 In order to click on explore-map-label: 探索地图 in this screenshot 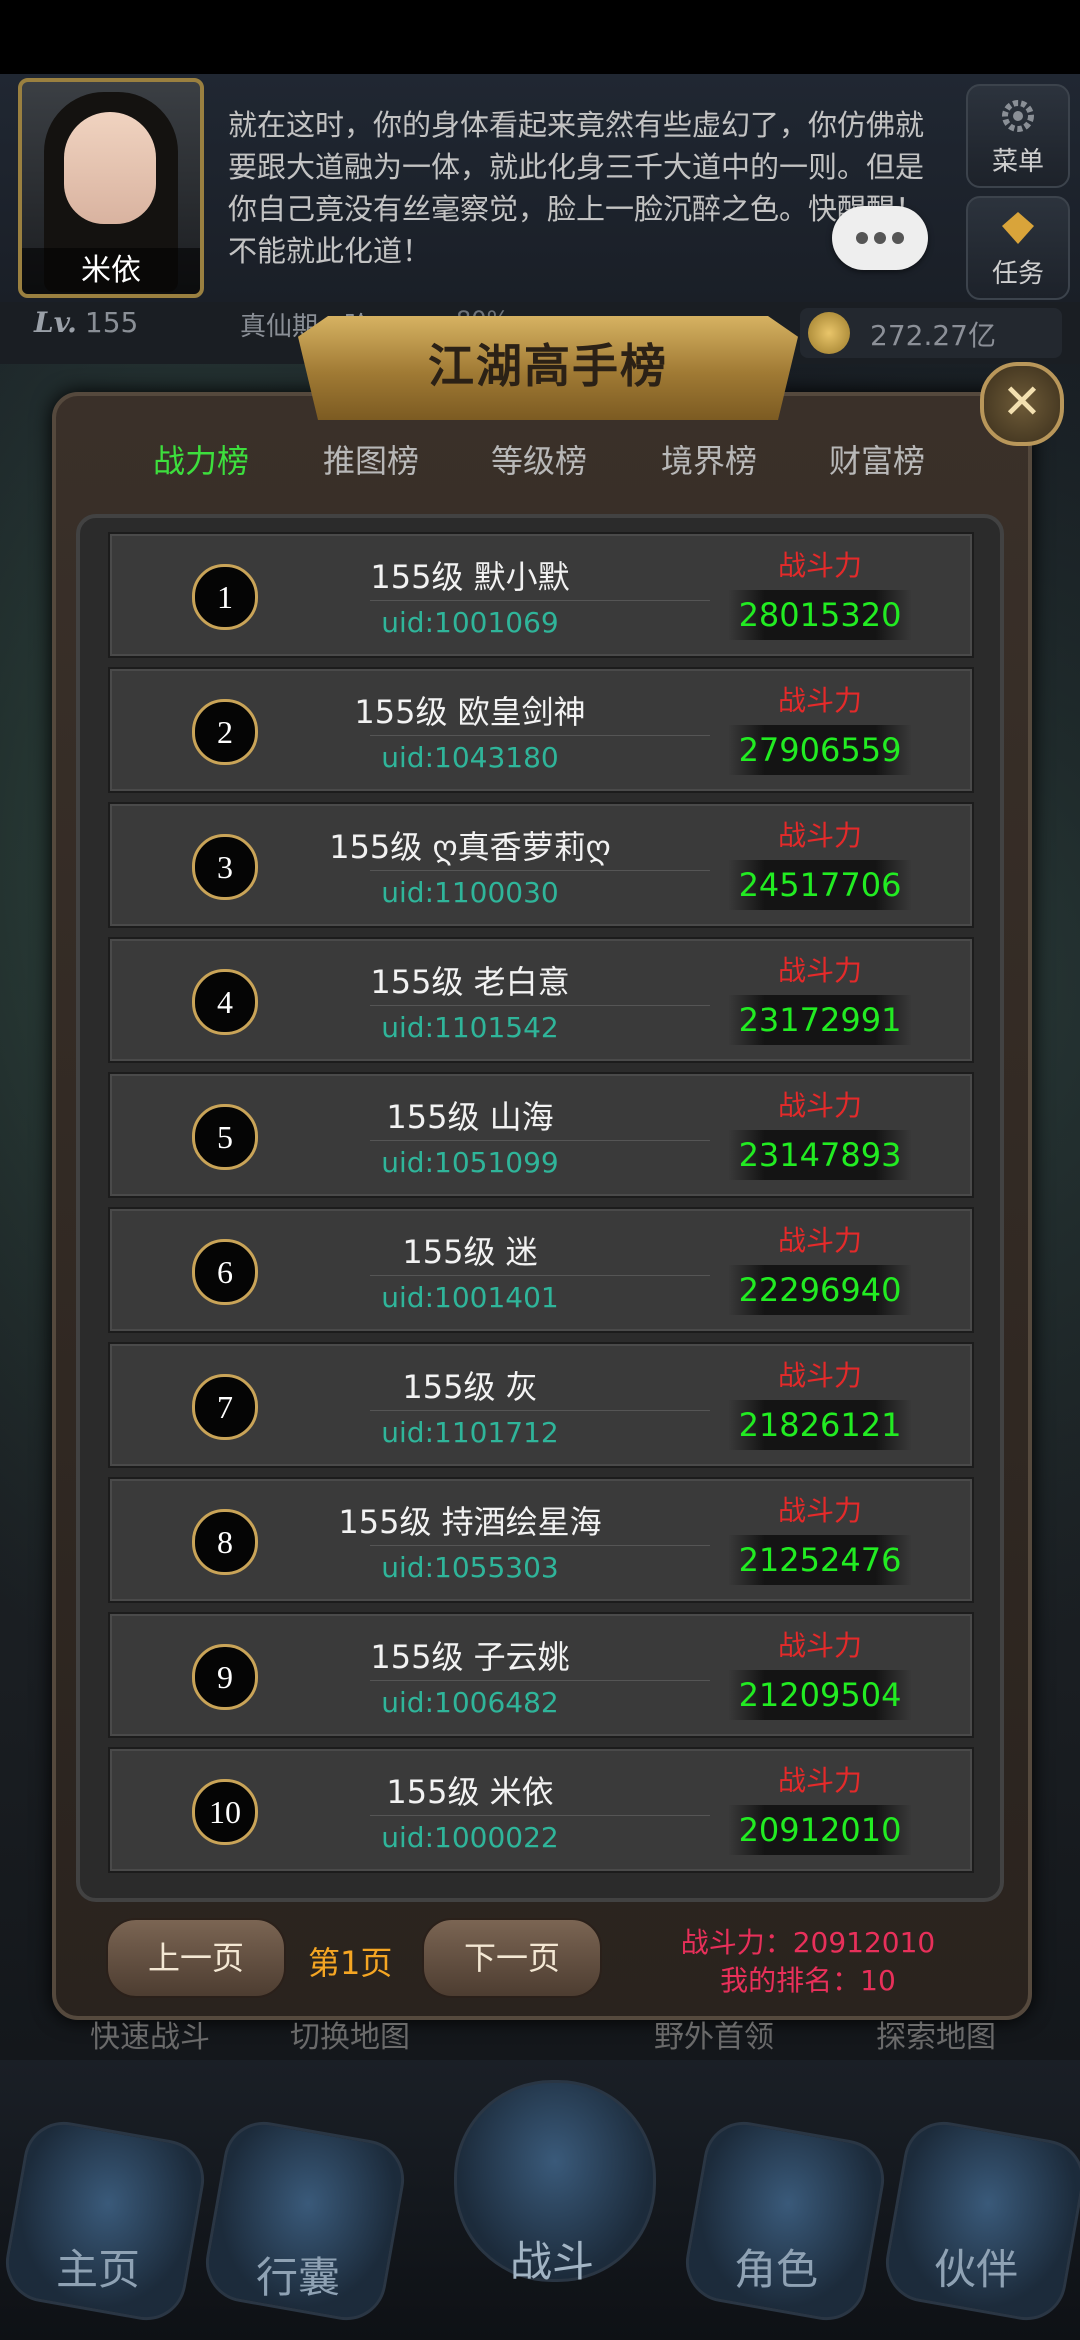, I will do `click(936, 2034)`.